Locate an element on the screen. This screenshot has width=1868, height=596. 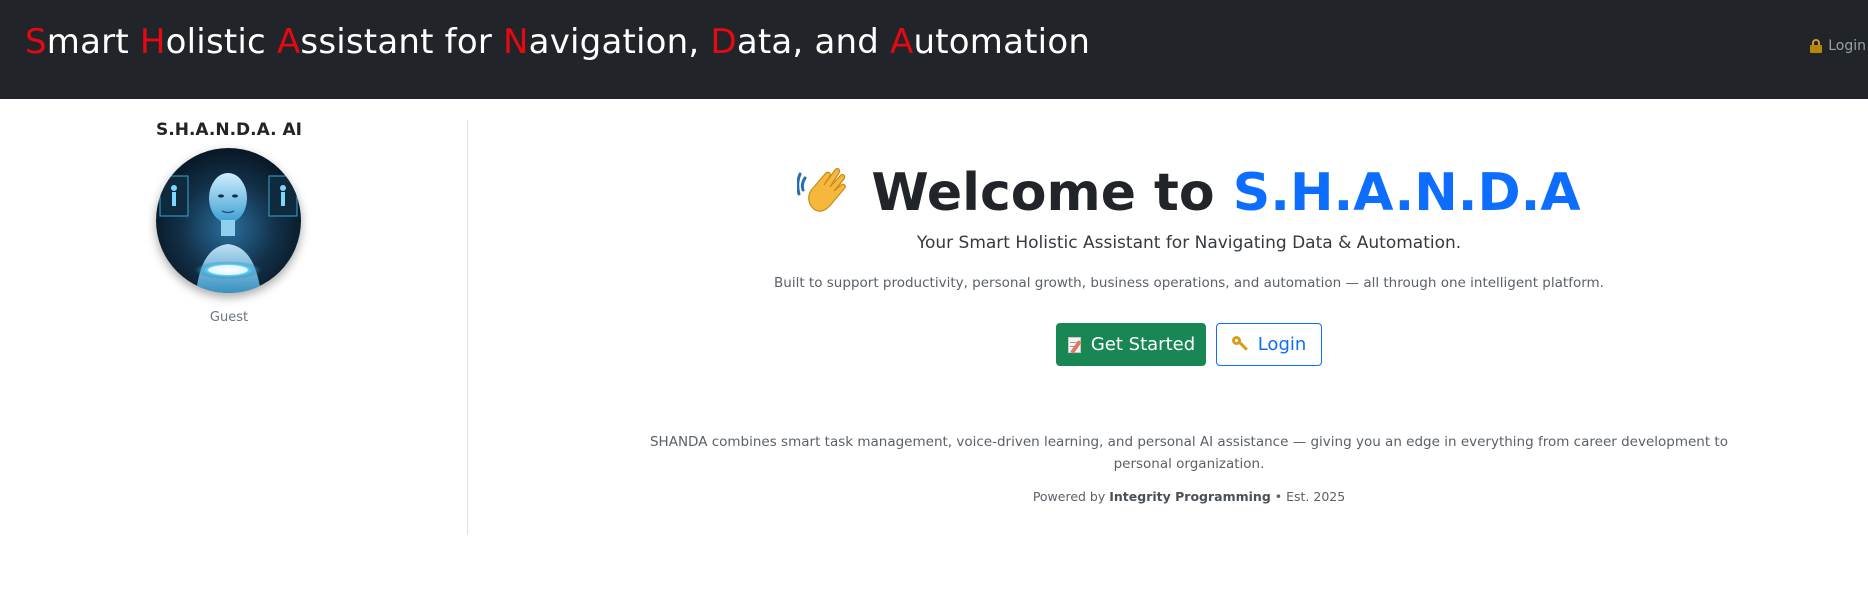
brand-part: Automation is located at coordinates (990, 42).